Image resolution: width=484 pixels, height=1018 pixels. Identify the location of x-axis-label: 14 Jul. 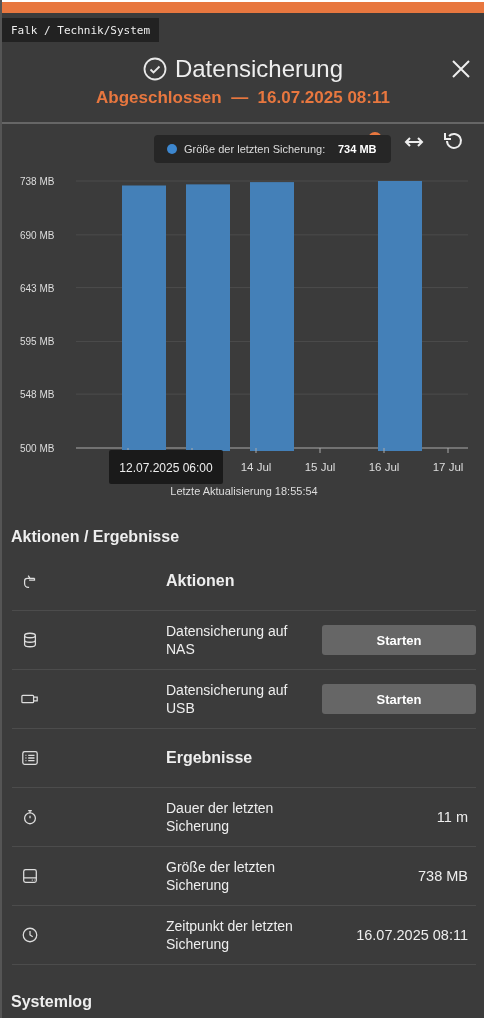
(256, 467).